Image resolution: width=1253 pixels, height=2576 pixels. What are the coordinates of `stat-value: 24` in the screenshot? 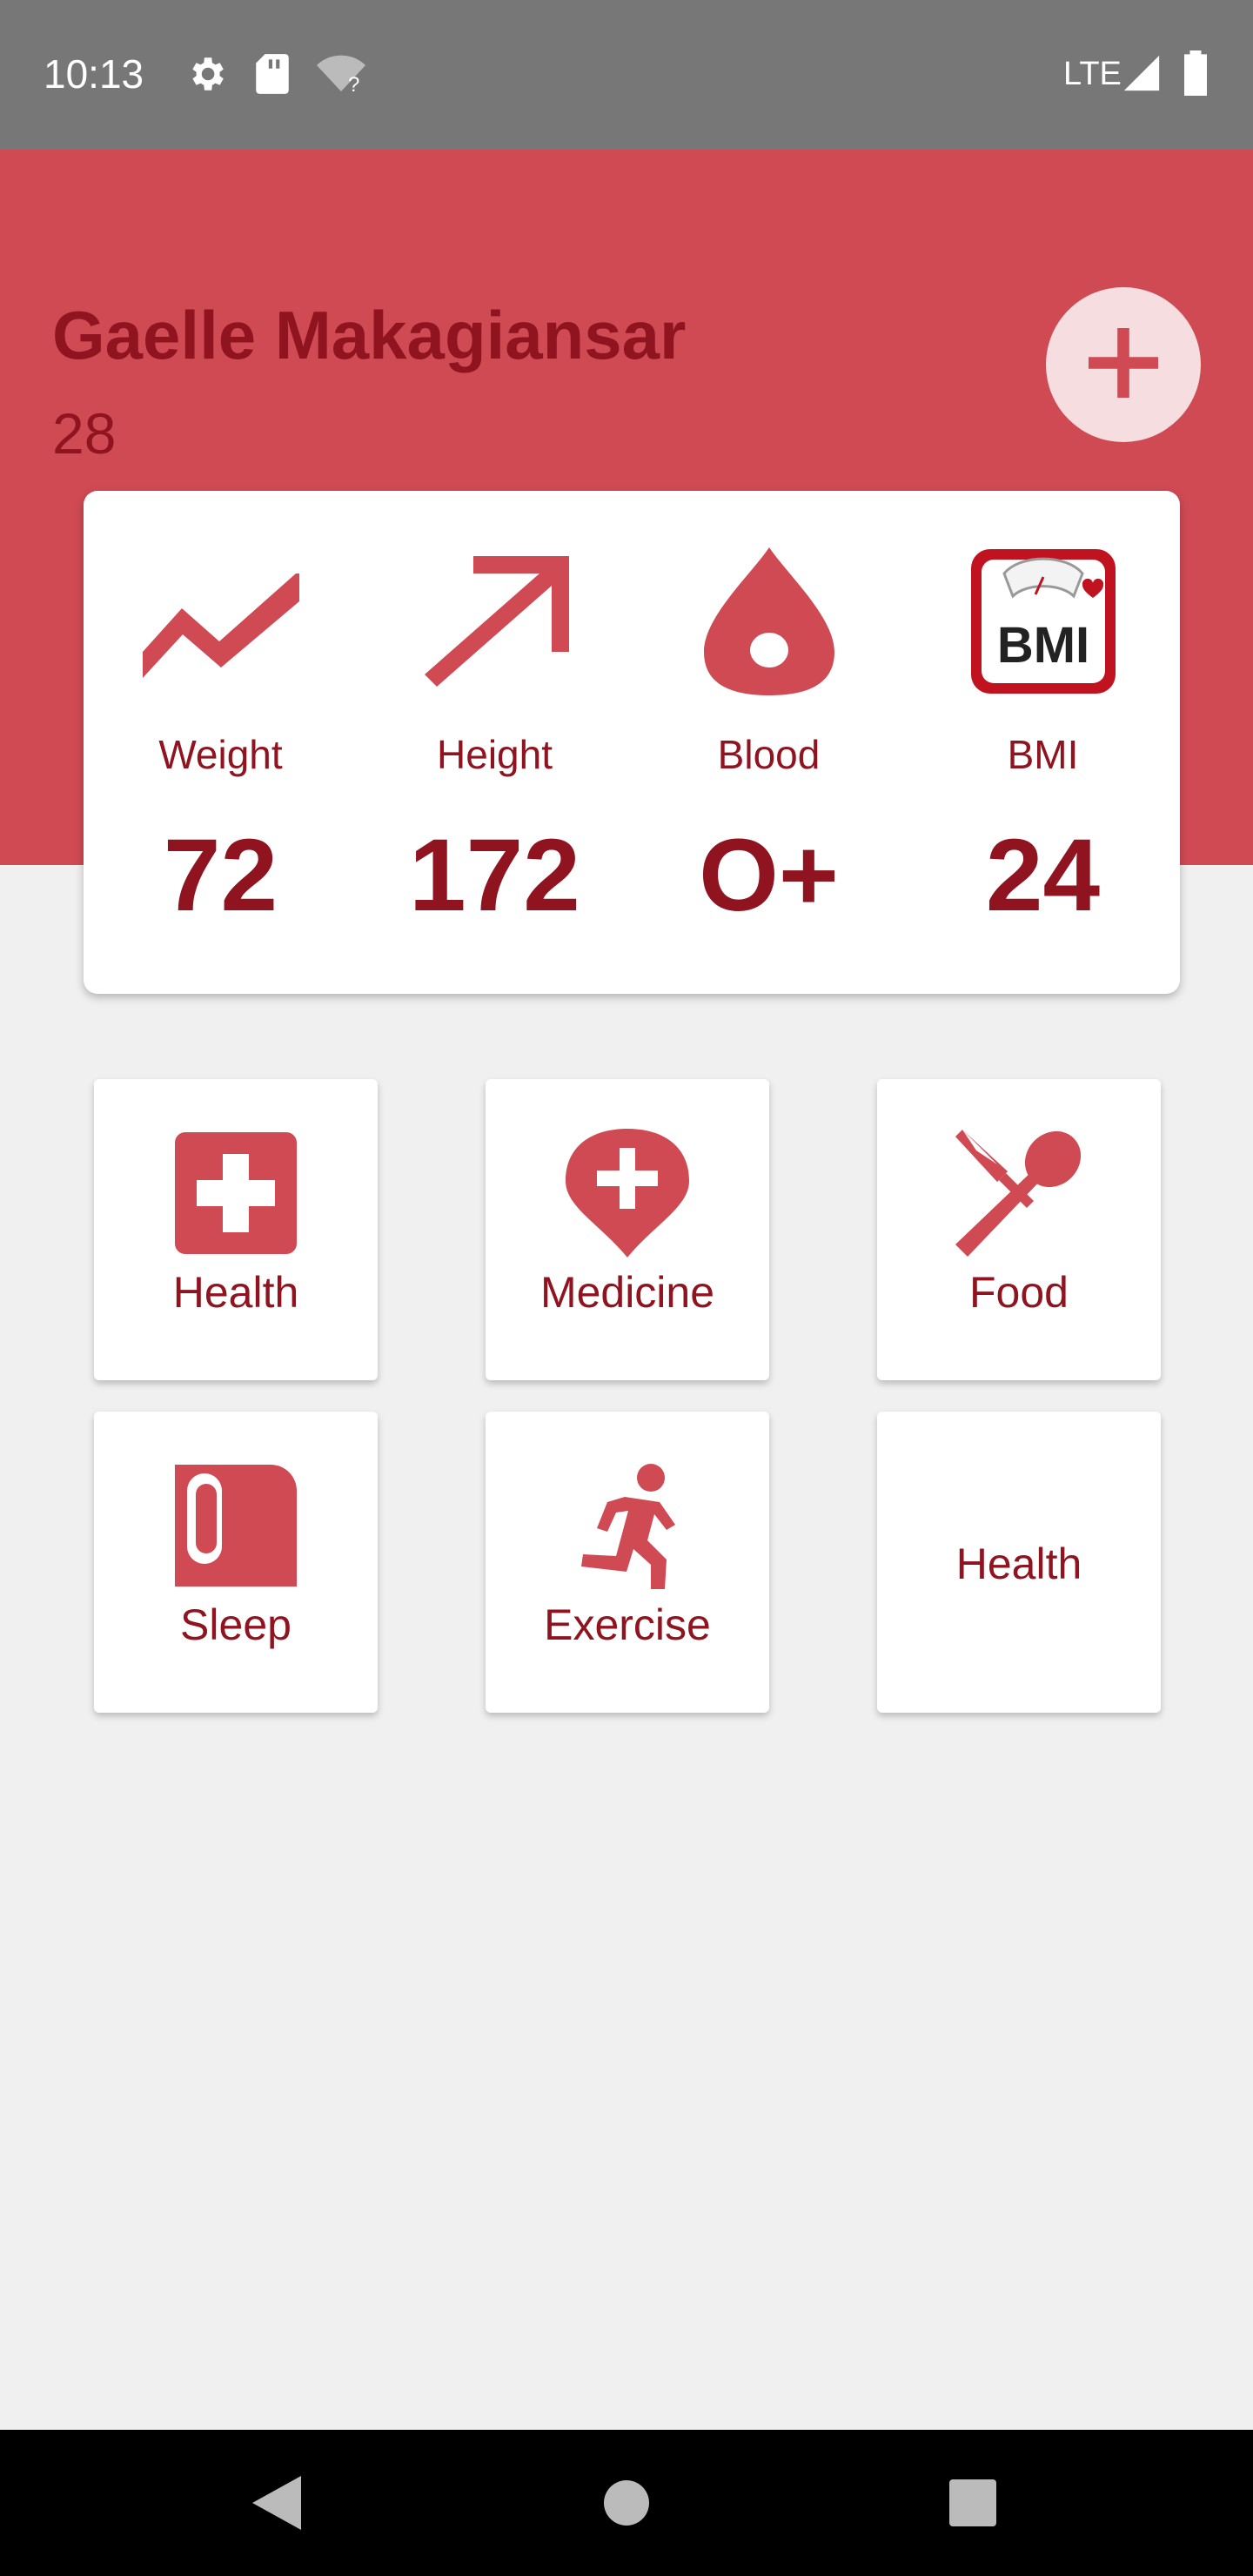 It's located at (1043, 875).